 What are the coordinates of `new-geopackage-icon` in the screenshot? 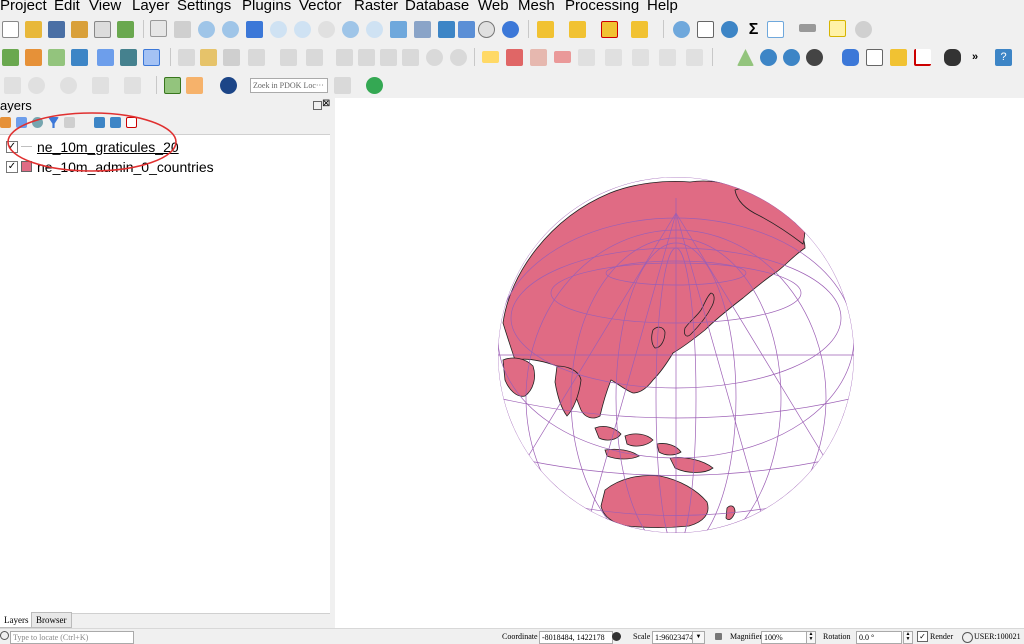 It's located at (33, 57).